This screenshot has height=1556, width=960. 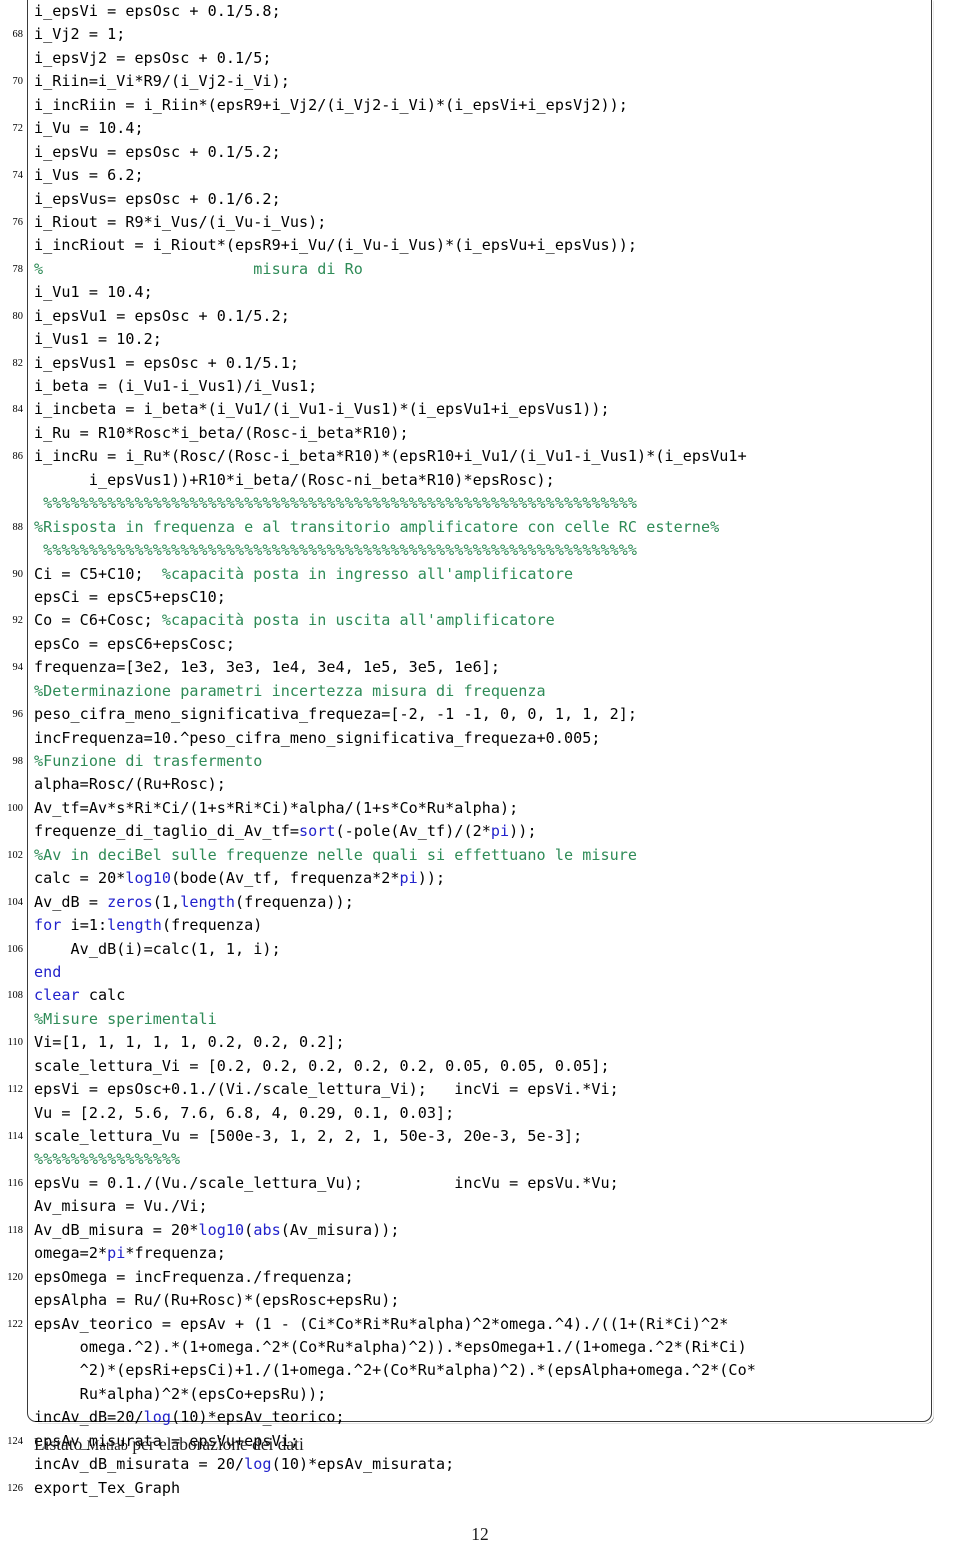 What do you see at coordinates (80, 34) in the screenshot?
I see `code-plain-token: i_Vj2 = 1;` at bounding box center [80, 34].